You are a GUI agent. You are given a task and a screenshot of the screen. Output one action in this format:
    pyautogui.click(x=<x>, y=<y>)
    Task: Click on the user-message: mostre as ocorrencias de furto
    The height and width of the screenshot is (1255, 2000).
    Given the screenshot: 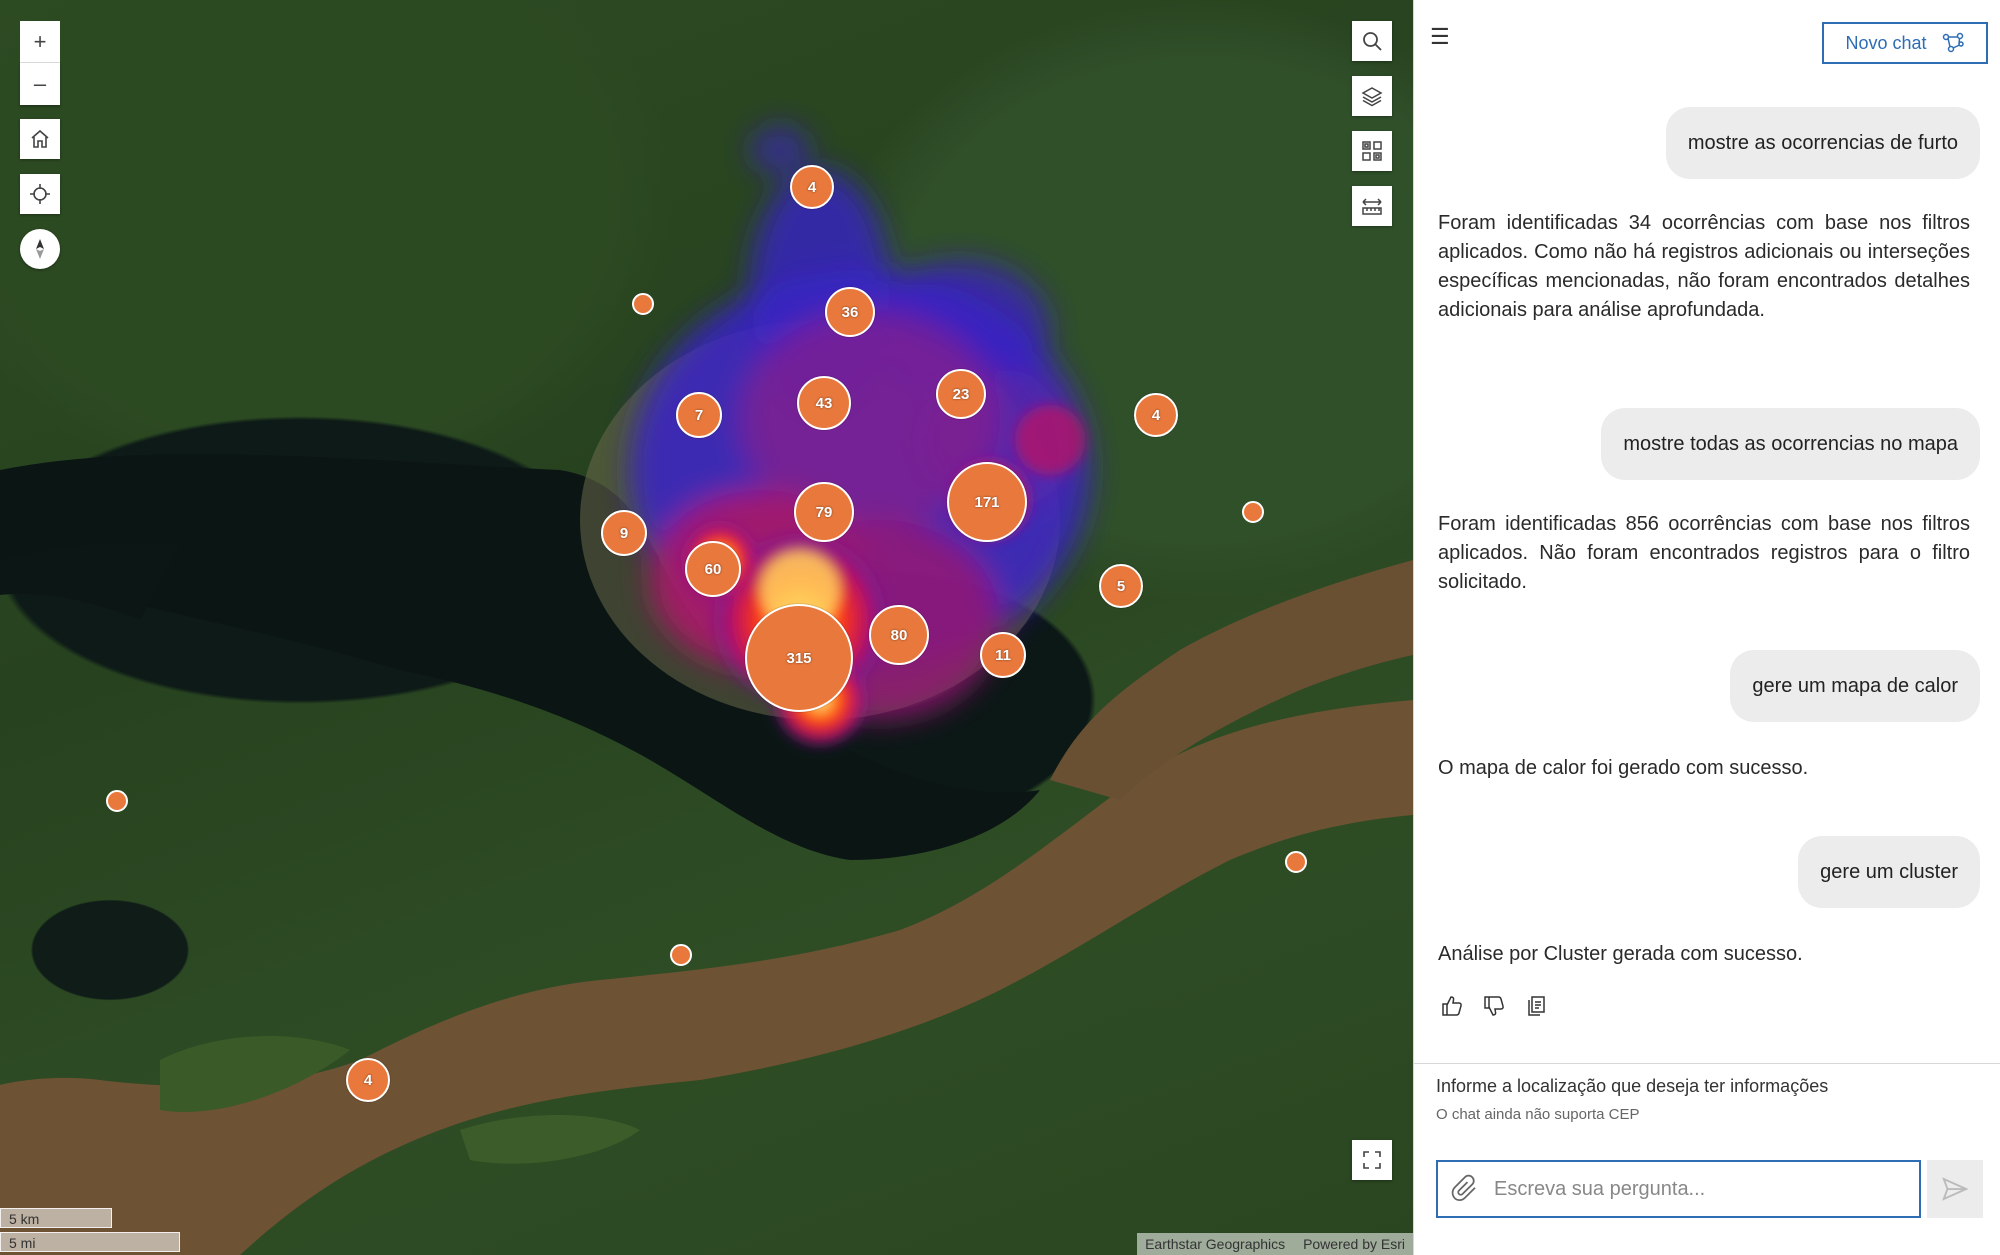 What is the action you would take?
    pyautogui.click(x=1822, y=143)
    